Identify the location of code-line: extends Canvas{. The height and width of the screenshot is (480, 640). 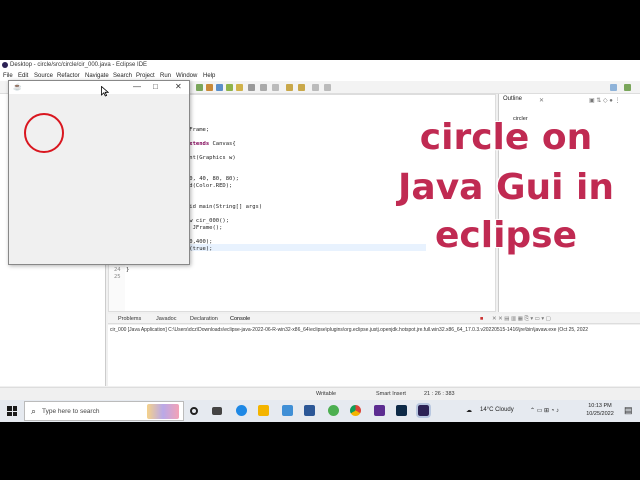
(211, 144).